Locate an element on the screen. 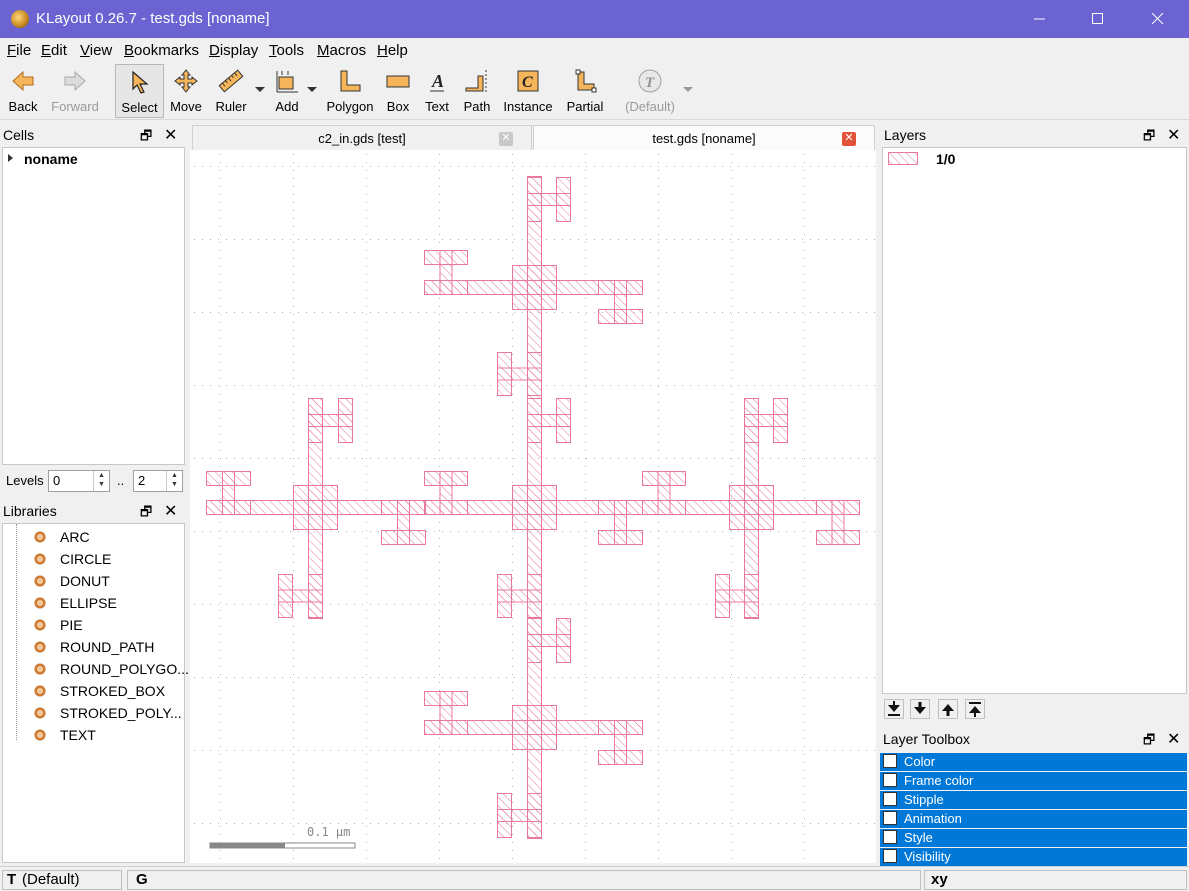  menu-macros: Macros is located at coordinates (341, 50).